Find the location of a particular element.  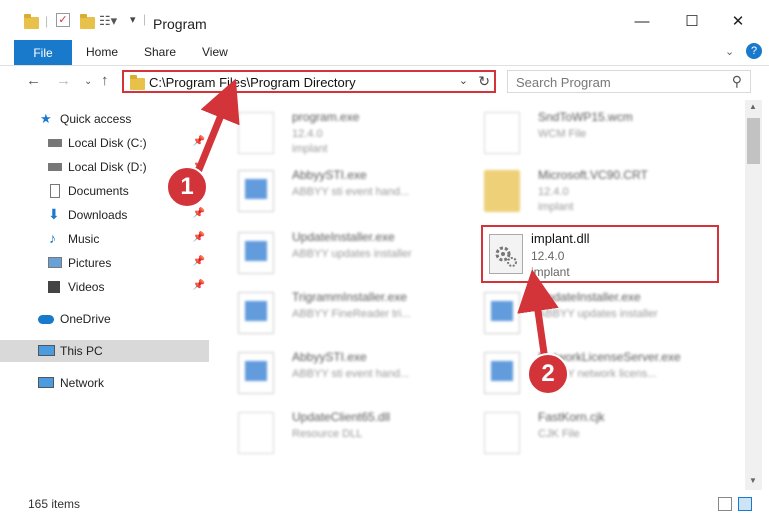

callout-1: 1 is located at coordinates (187, 187).